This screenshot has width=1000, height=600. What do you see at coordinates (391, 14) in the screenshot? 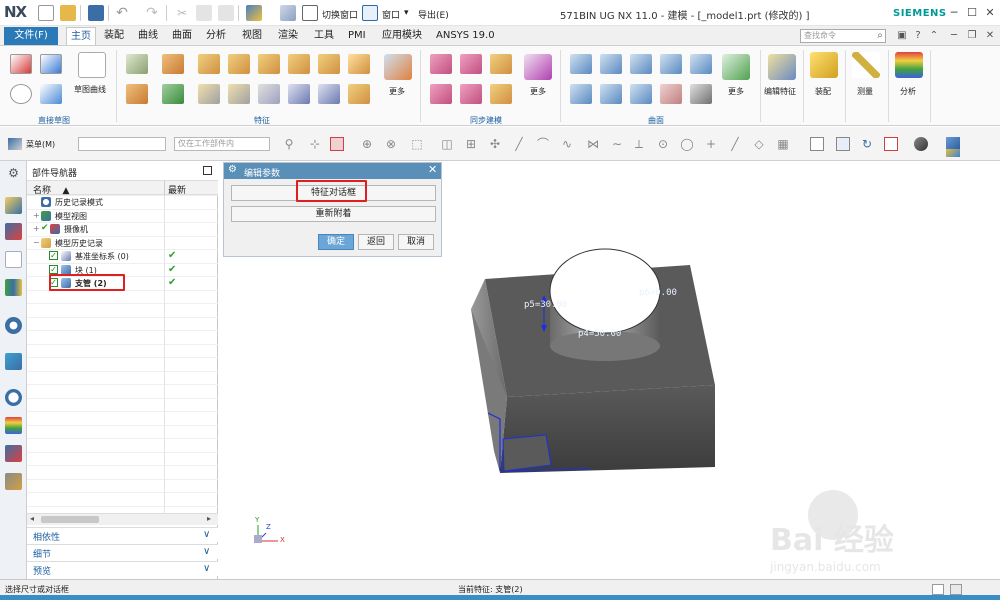
I see `window-menu: 窗口` at bounding box center [391, 14].